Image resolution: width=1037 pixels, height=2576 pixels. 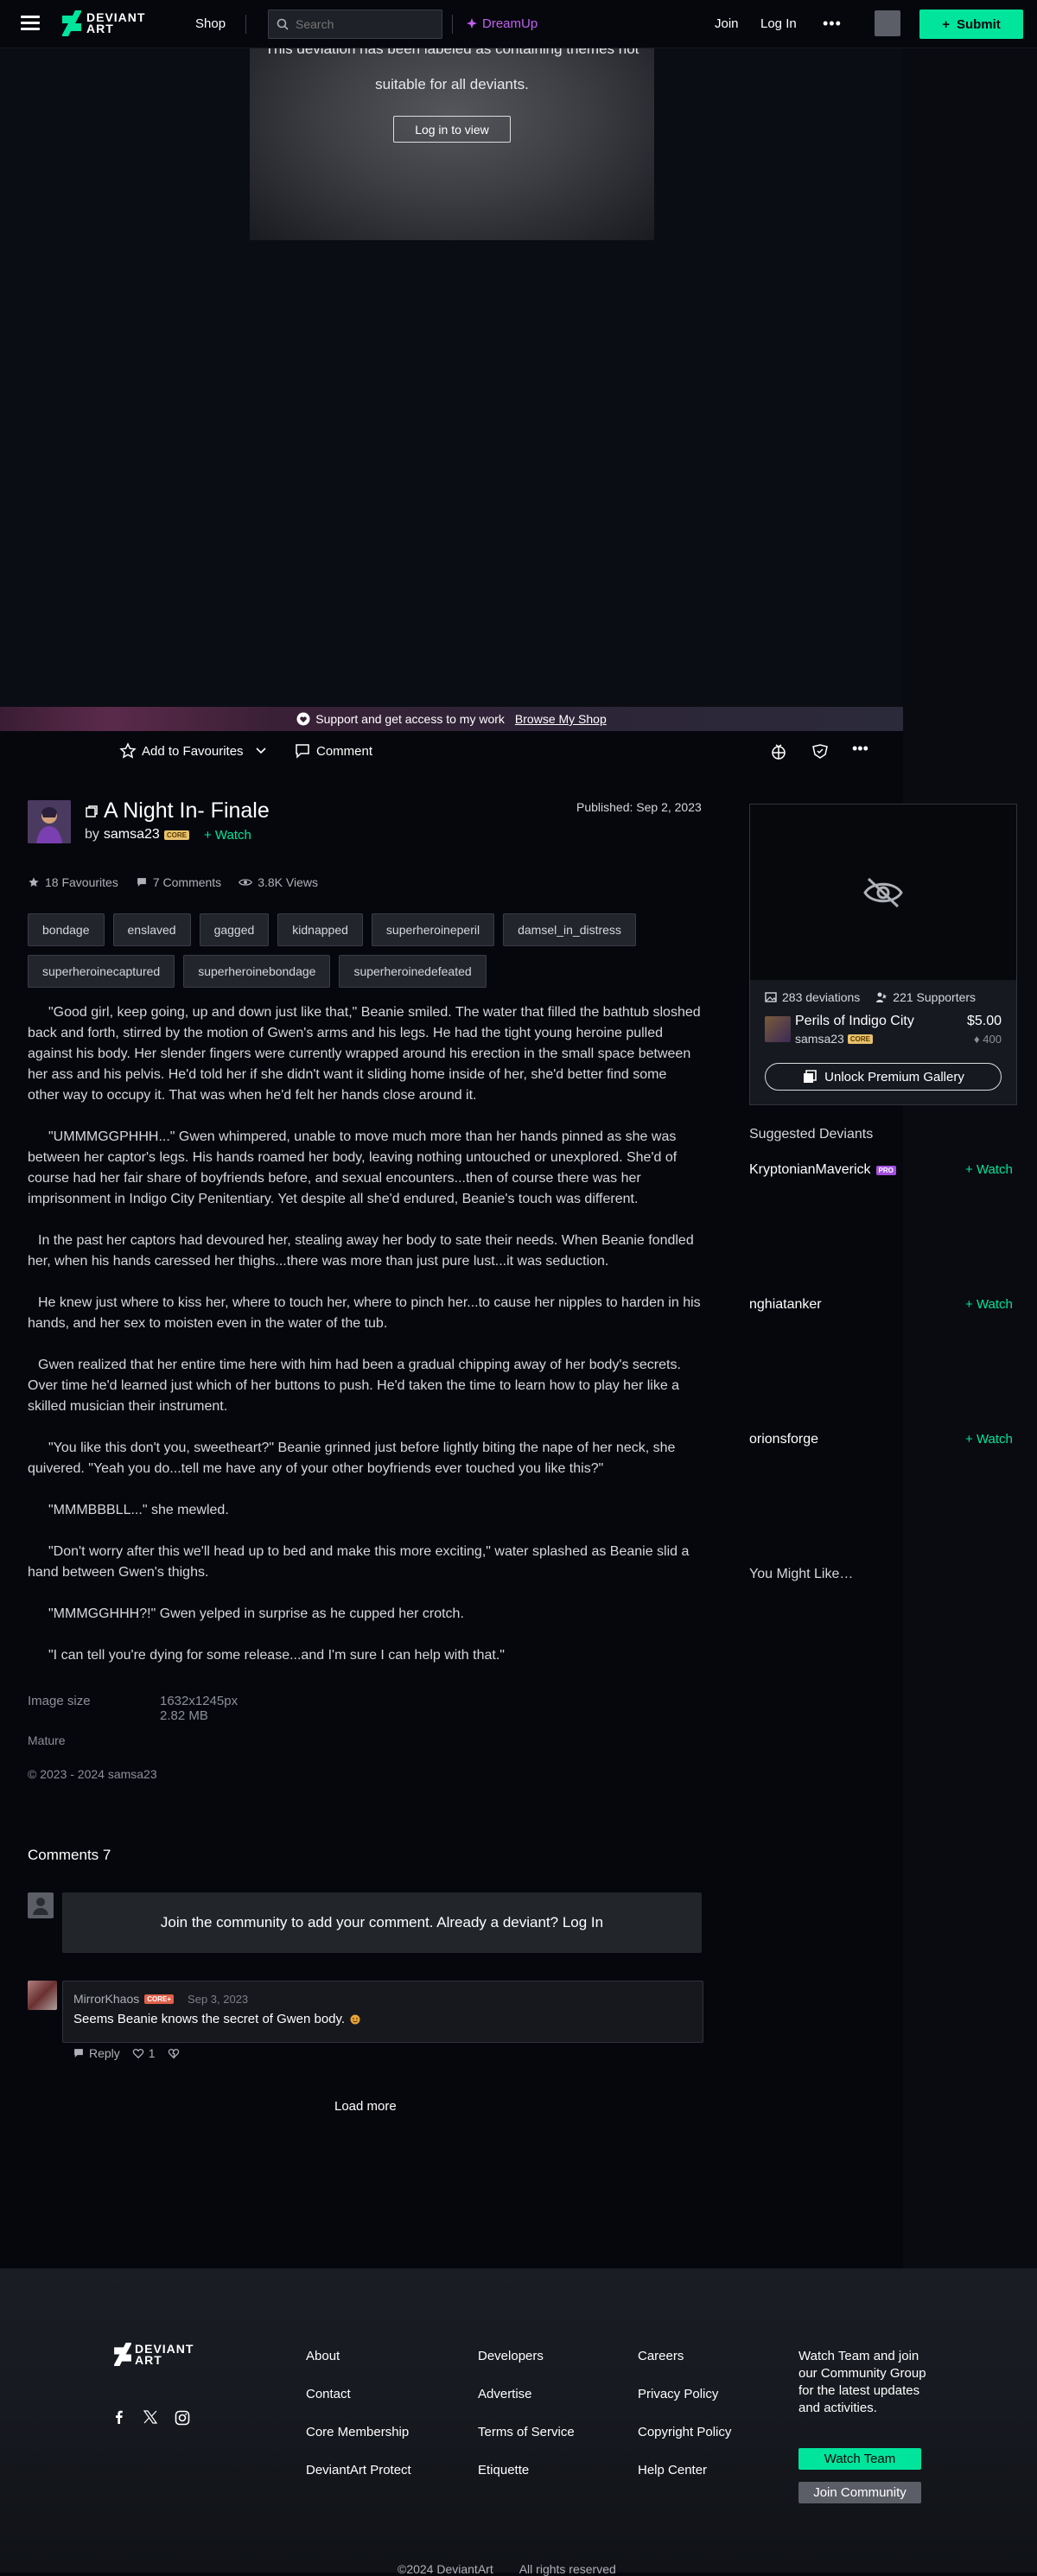 I want to click on right-column-background, so click(x=970, y=1158).